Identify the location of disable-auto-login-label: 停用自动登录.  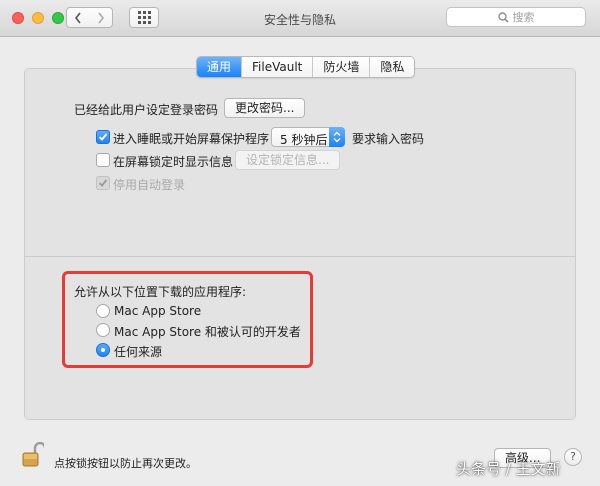
(149, 185).